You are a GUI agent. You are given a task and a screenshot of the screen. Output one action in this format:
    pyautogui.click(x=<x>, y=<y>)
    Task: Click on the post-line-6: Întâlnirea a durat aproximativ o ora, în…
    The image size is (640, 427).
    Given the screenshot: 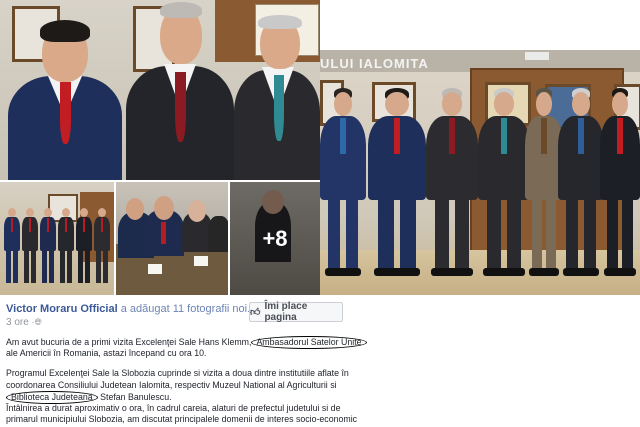 What is the action you would take?
    pyautogui.click(x=173, y=408)
    